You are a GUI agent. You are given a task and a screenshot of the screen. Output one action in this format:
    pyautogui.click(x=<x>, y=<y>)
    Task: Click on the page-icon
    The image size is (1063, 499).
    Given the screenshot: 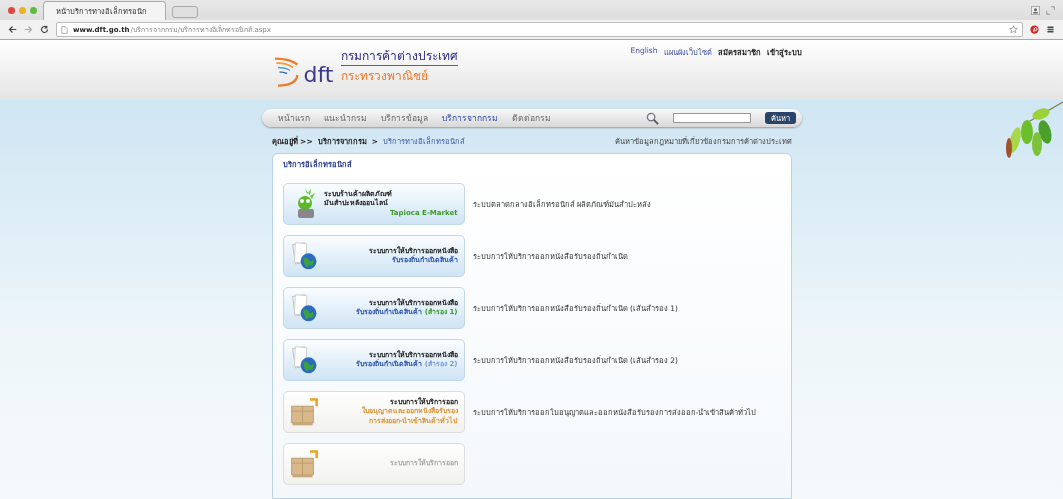 What is the action you would take?
    pyautogui.click(x=64, y=29)
    